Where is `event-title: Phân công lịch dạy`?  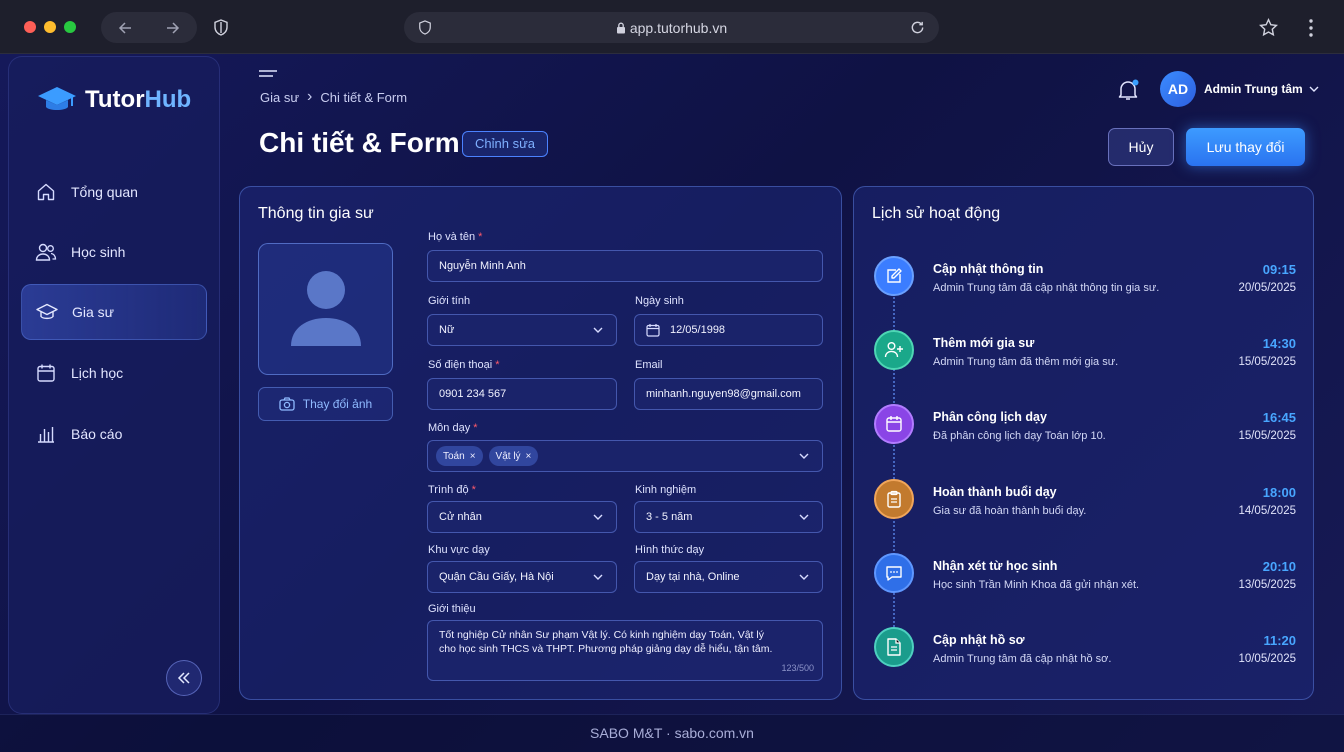 event-title: Phân công lịch dạy is located at coordinates (990, 417).